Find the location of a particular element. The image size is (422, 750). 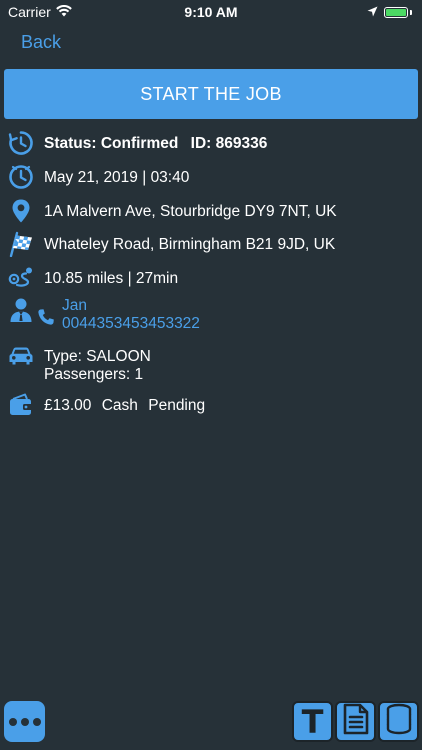

battery-icon is located at coordinates (396, 12).